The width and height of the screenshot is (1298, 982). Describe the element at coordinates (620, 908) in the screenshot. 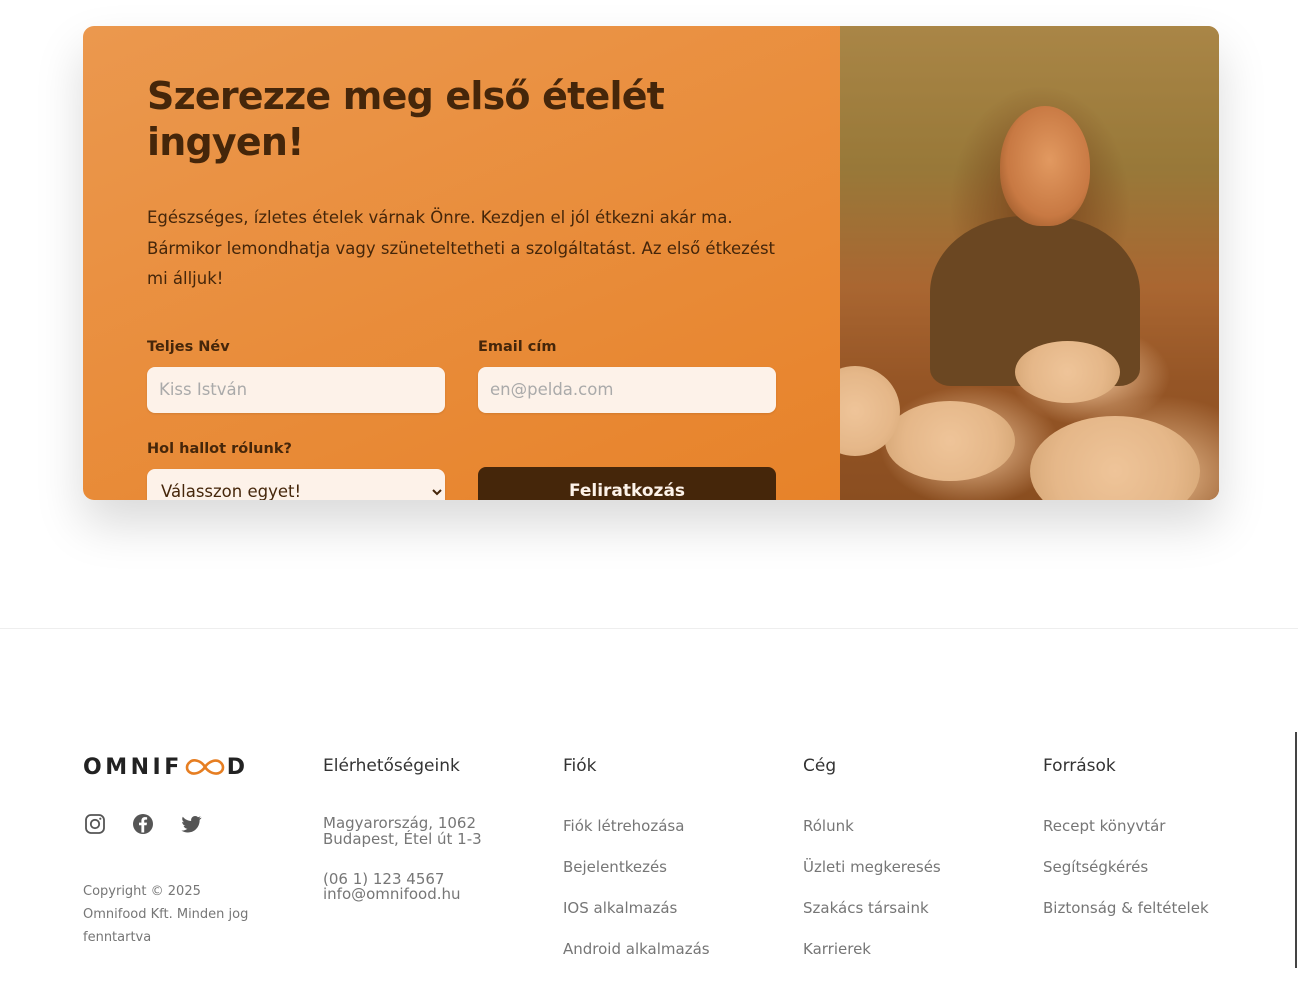

I see `ios-app-link: IOS alkalmazás` at that location.